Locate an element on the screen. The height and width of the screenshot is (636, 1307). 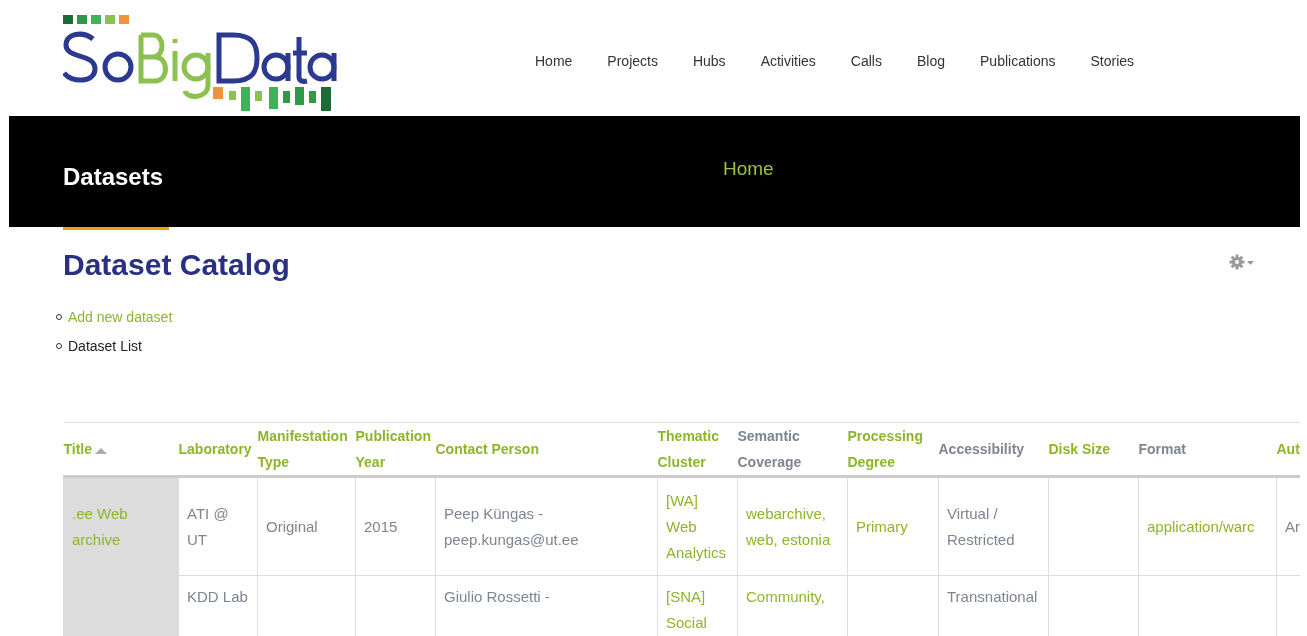
table-link: Primary is located at coordinates (882, 526).